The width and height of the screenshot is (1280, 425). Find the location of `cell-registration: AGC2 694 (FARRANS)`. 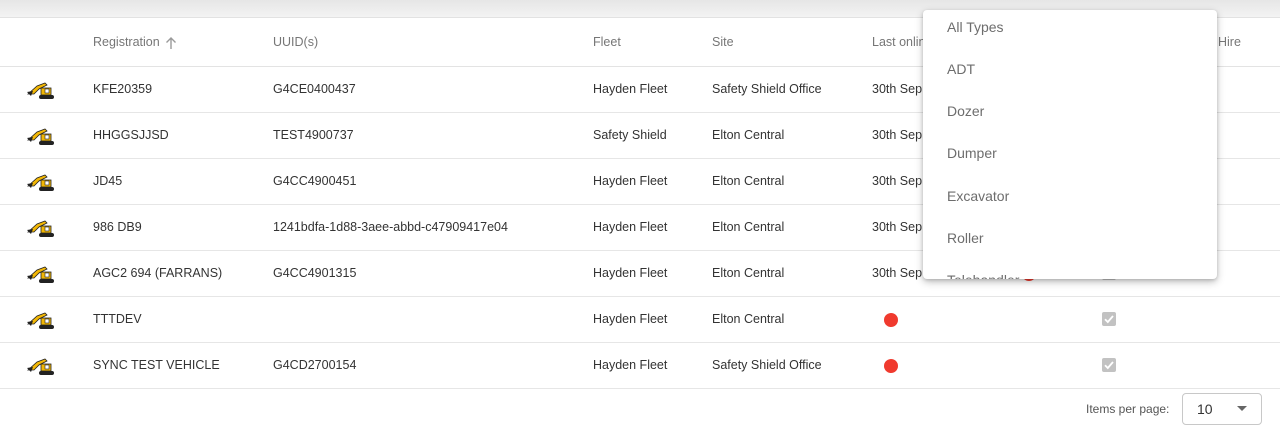

cell-registration: AGC2 694 (FARRANS) is located at coordinates (158, 273).